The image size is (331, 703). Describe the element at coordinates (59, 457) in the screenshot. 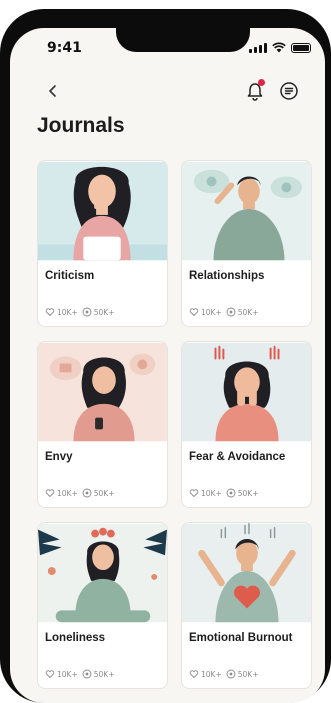

I see `card-title: Envy` at that location.